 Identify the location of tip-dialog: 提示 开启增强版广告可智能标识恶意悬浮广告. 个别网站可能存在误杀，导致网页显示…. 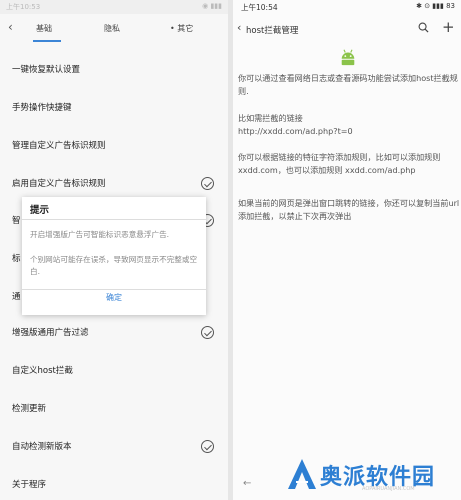
(114, 256).